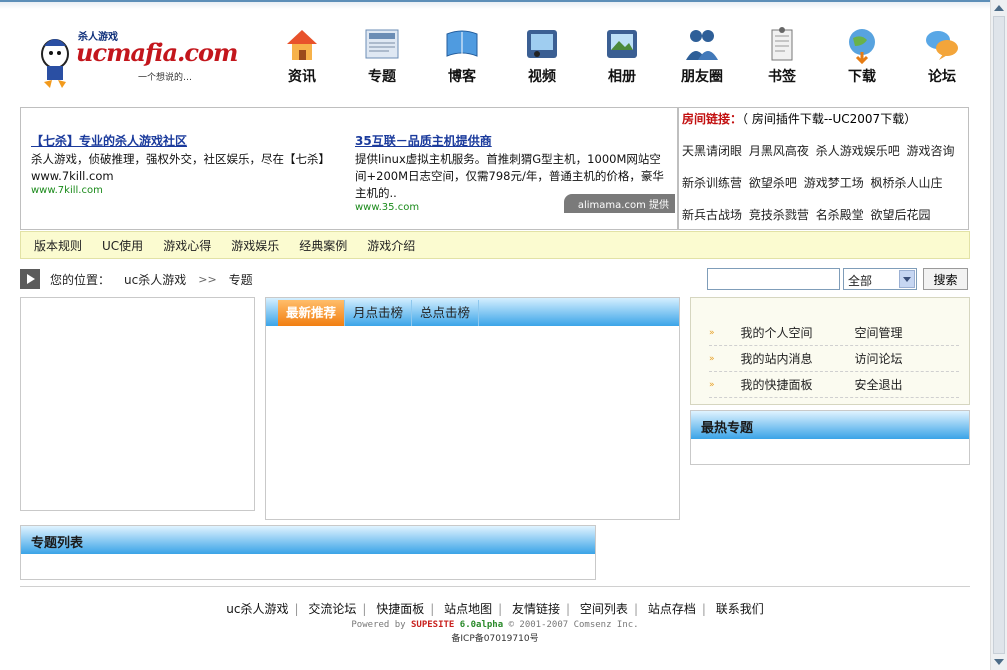 The image size is (1007, 670). What do you see at coordinates (423, 141) in the screenshot?
I see `ad-title: 35互联－品质主机提供商` at bounding box center [423, 141].